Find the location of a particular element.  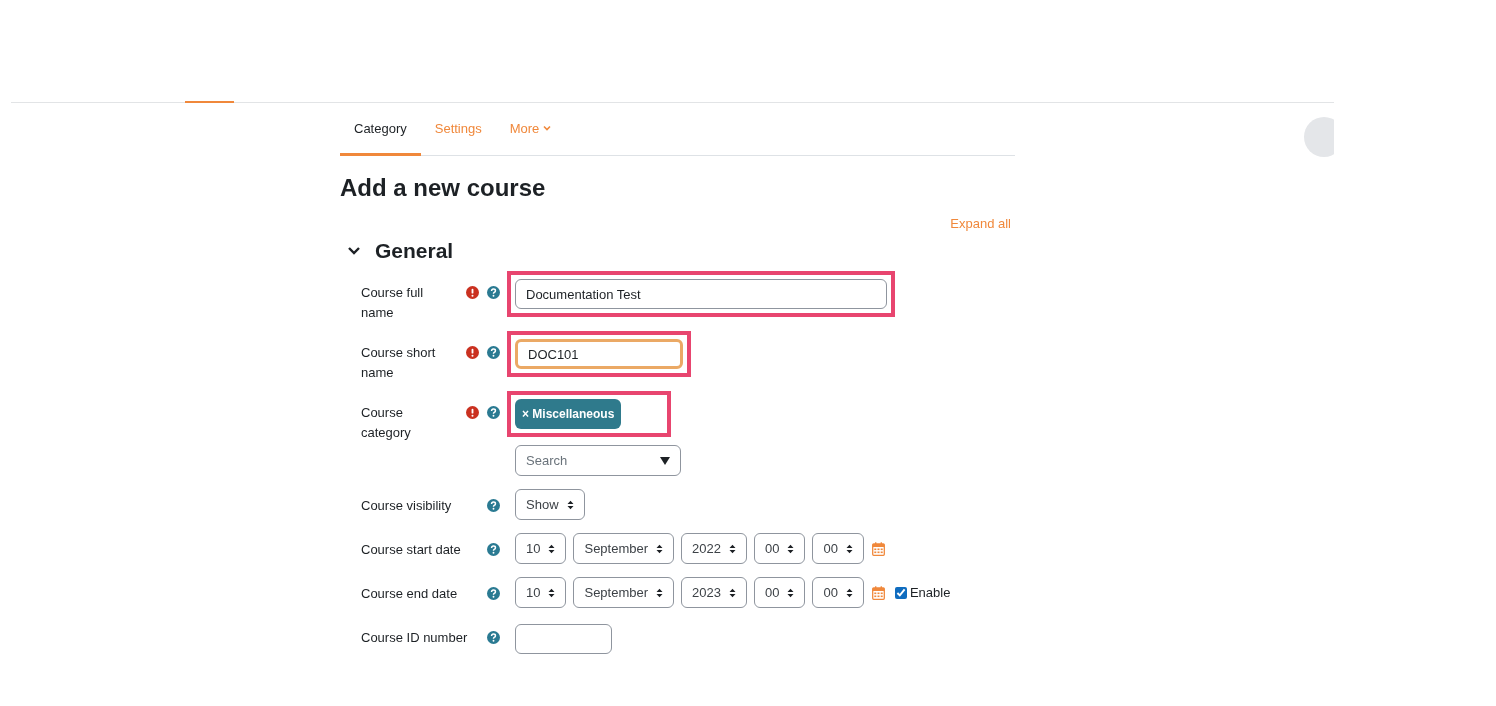

field-label: Course visibility is located at coordinates (406, 506).